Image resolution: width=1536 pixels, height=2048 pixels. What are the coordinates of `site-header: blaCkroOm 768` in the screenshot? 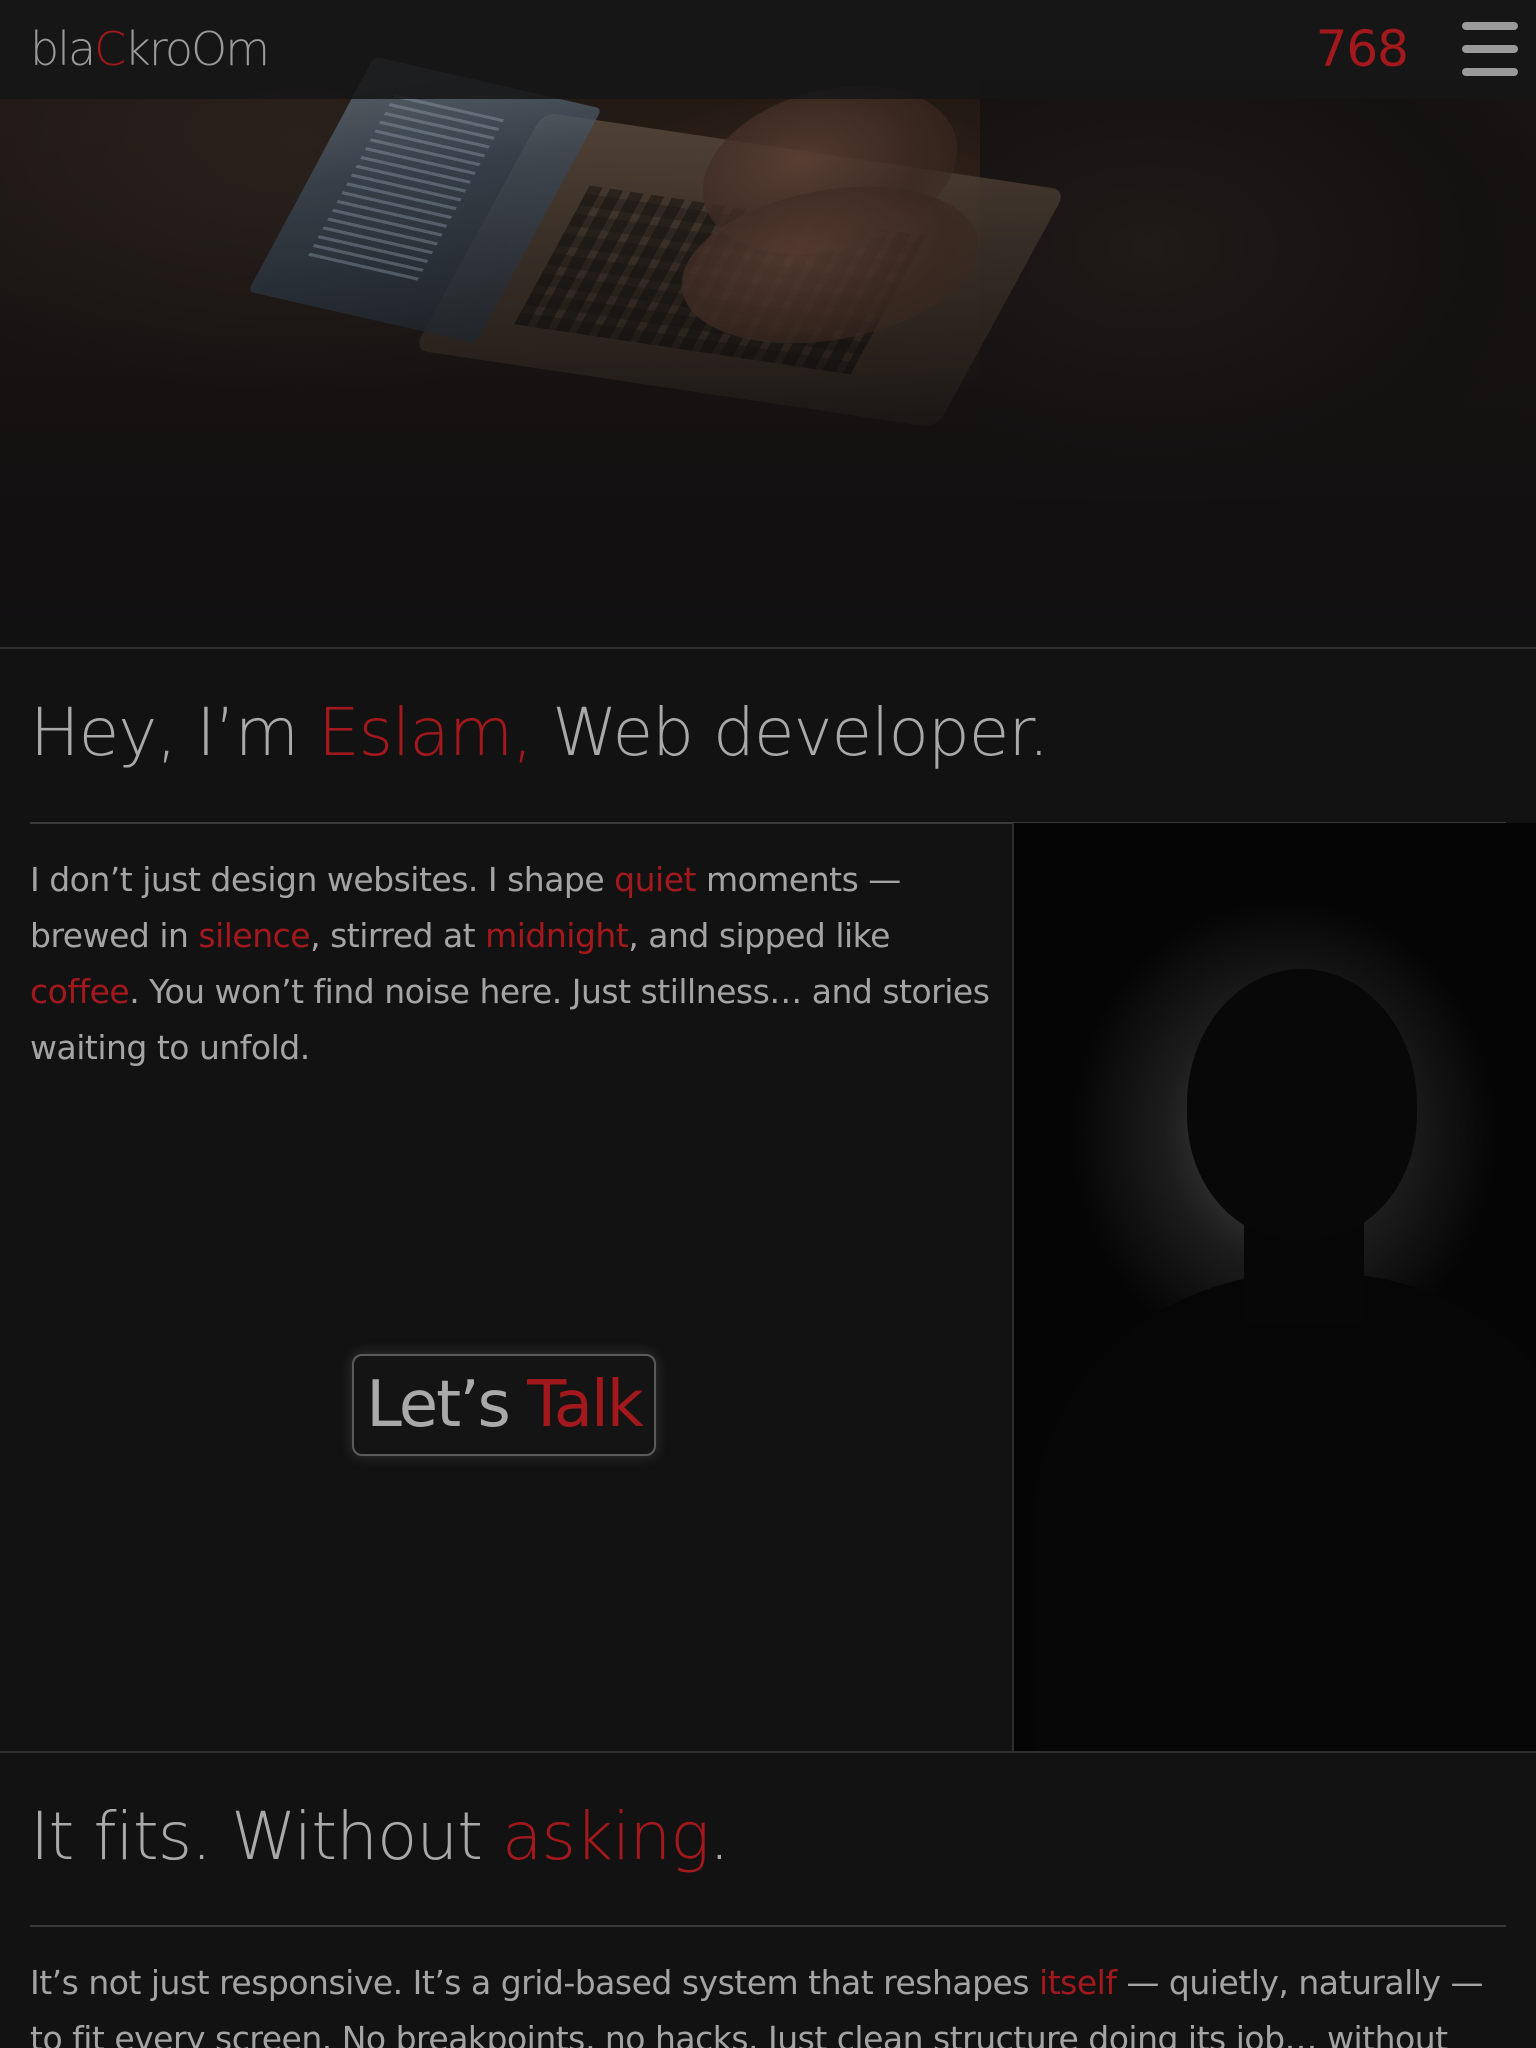 It's located at (768, 49).